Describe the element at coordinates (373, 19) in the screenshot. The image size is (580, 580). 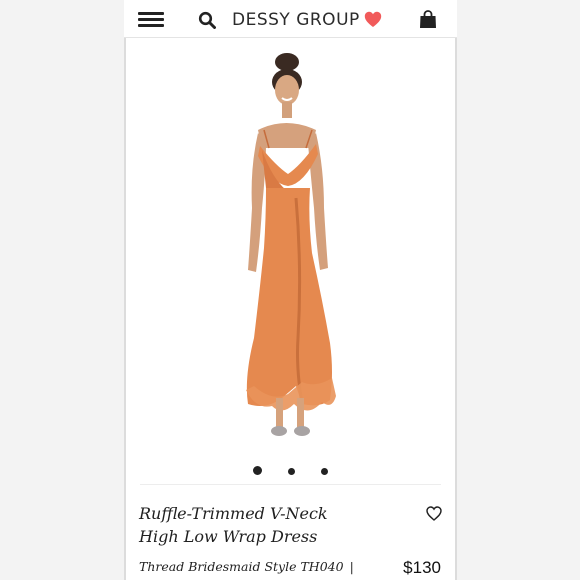
I see `heart-icon` at that location.